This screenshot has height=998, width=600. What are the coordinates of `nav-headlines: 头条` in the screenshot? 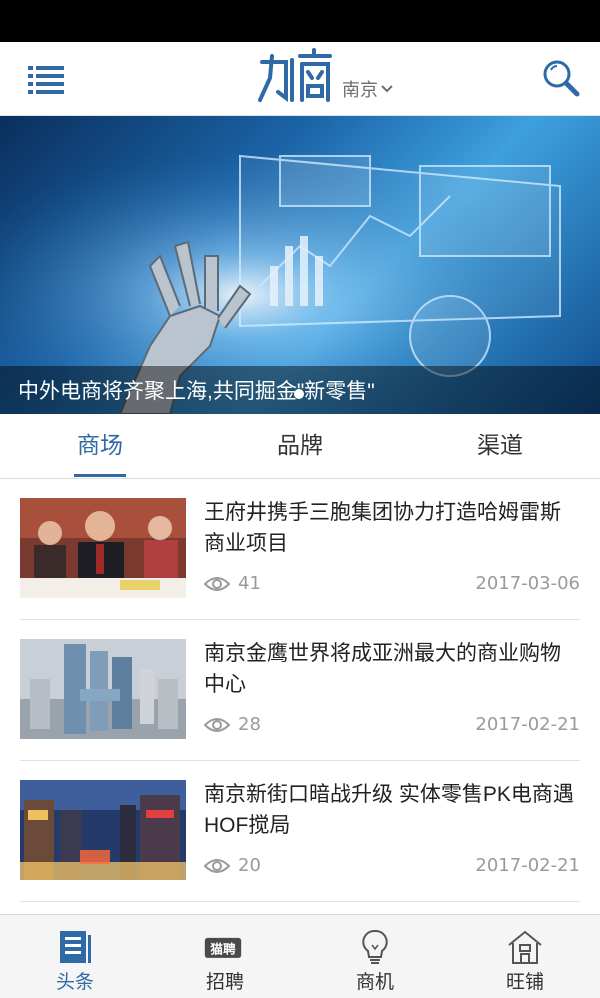 It's located at (75, 956).